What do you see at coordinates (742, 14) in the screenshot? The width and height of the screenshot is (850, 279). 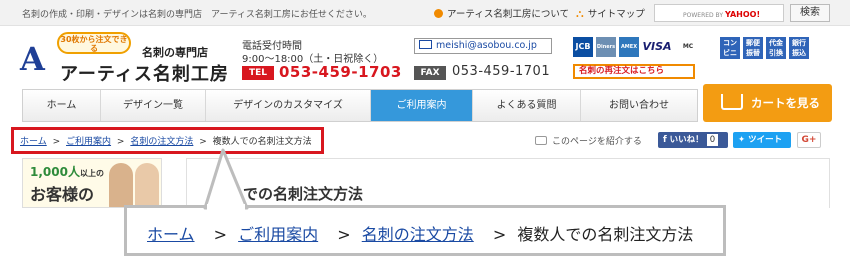 I see `yahoo-logo: YAHOO!` at bounding box center [742, 14].